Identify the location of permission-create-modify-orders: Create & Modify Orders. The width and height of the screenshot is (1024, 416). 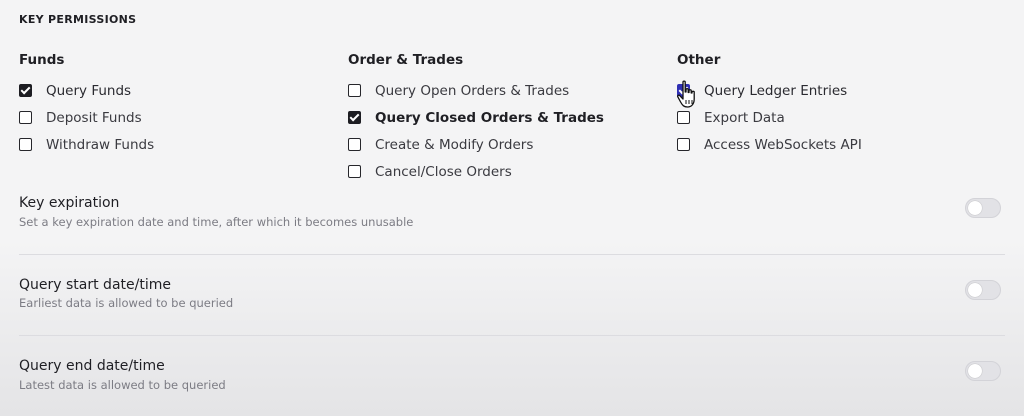
(476, 144).